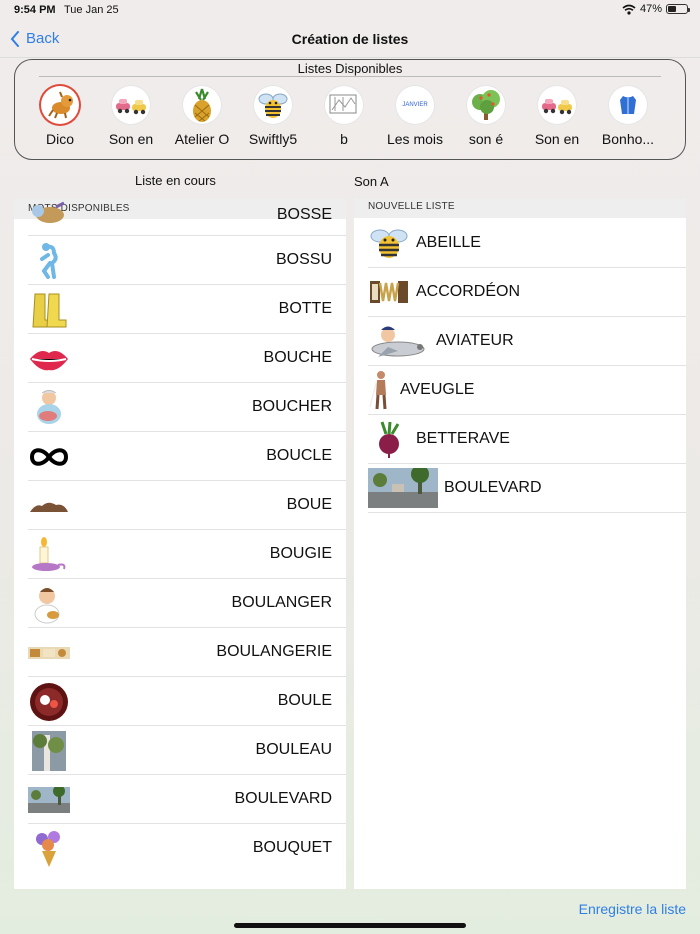  What do you see at coordinates (660, 116) in the screenshot?
I see `list-item-a: A` at bounding box center [660, 116].